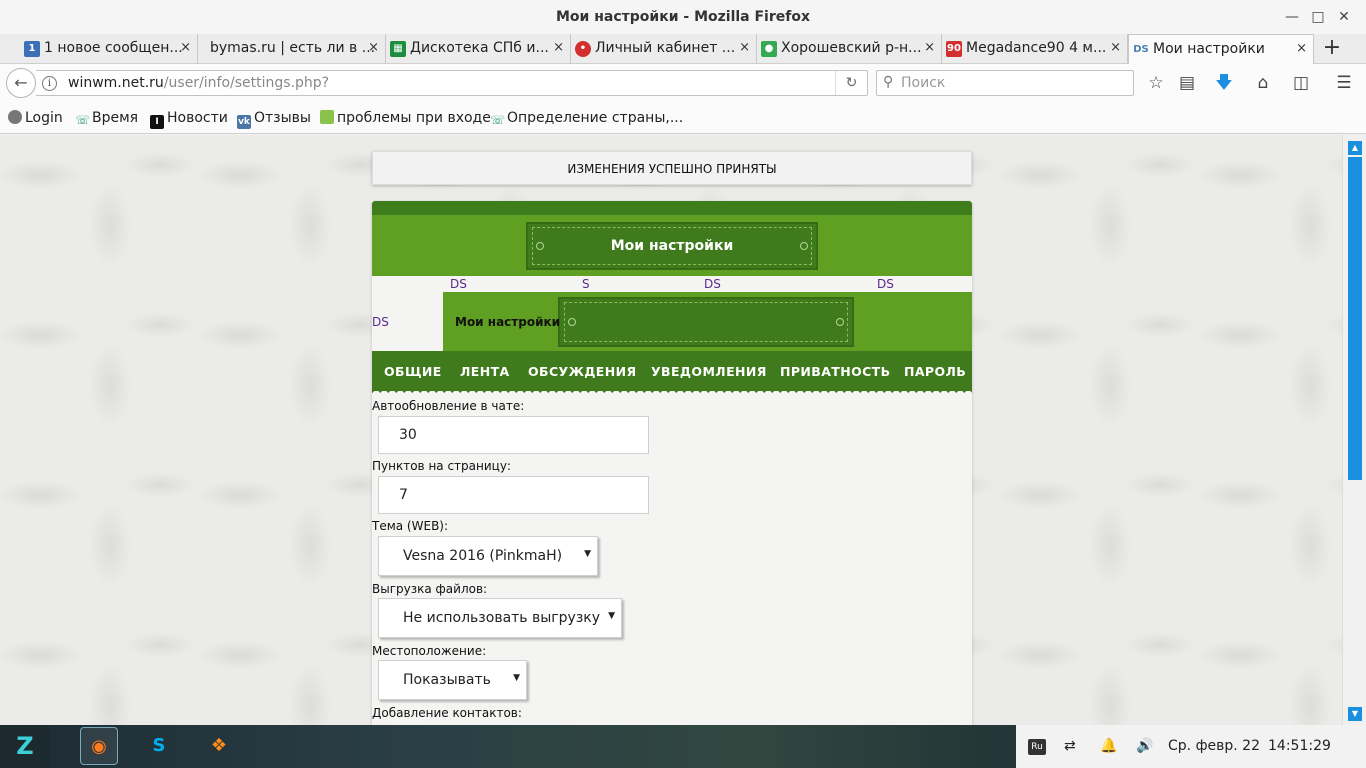  I want to click on contacts-label: Добавление контактов:, so click(447, 713).